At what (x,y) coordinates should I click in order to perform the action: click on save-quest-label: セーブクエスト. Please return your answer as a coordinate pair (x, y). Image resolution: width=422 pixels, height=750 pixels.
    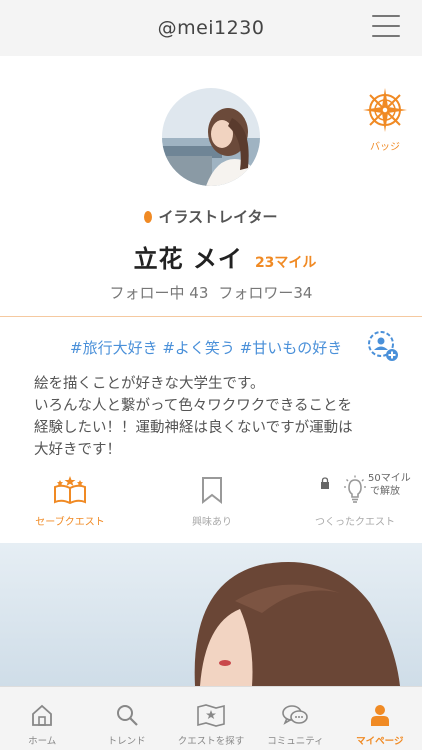
    Looking at the image, I should click on (70, 522).